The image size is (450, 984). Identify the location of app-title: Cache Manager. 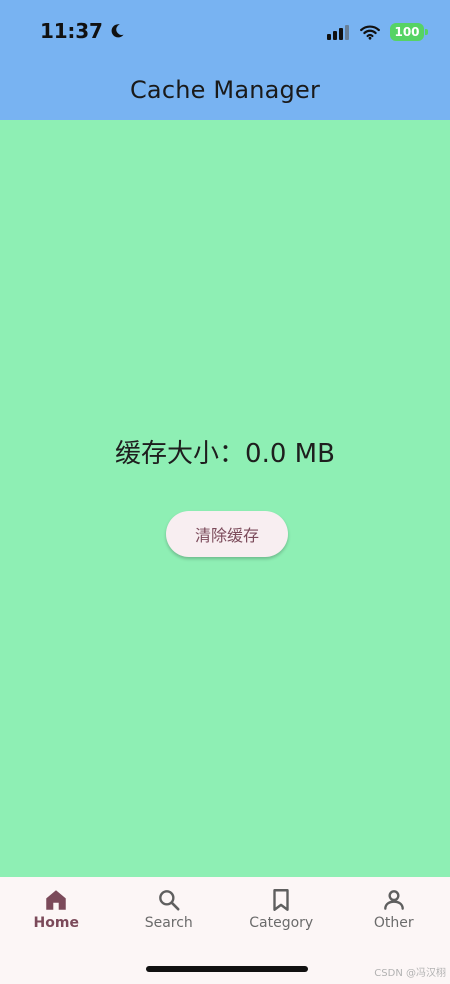
(225, 90).